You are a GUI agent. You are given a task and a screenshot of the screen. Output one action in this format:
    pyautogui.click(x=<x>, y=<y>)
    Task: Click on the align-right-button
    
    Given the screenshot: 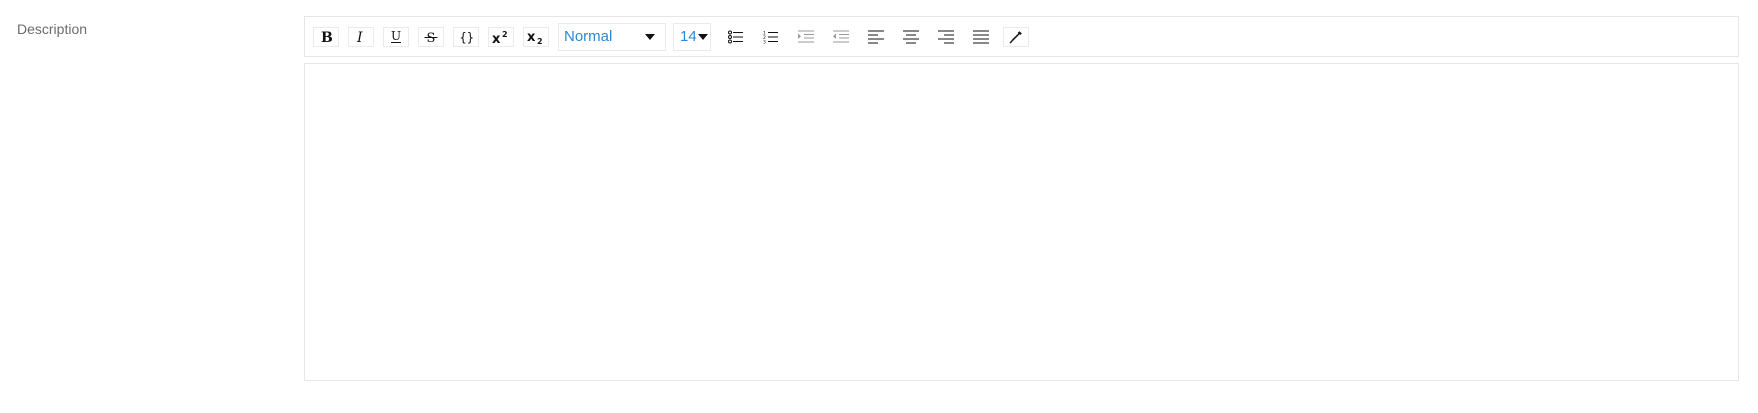 What is the action you would take?
    pyautogui.click(x=946, y=36)
    